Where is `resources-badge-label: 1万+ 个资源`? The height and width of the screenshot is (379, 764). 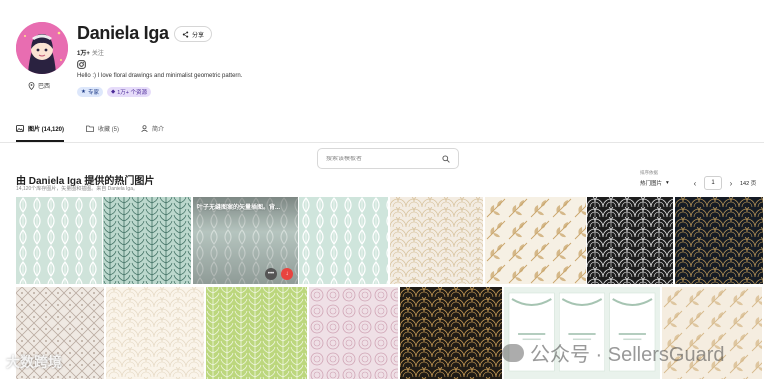 resources-badge-label: 1万+ 个资源 is located at coordinates (132, 93).